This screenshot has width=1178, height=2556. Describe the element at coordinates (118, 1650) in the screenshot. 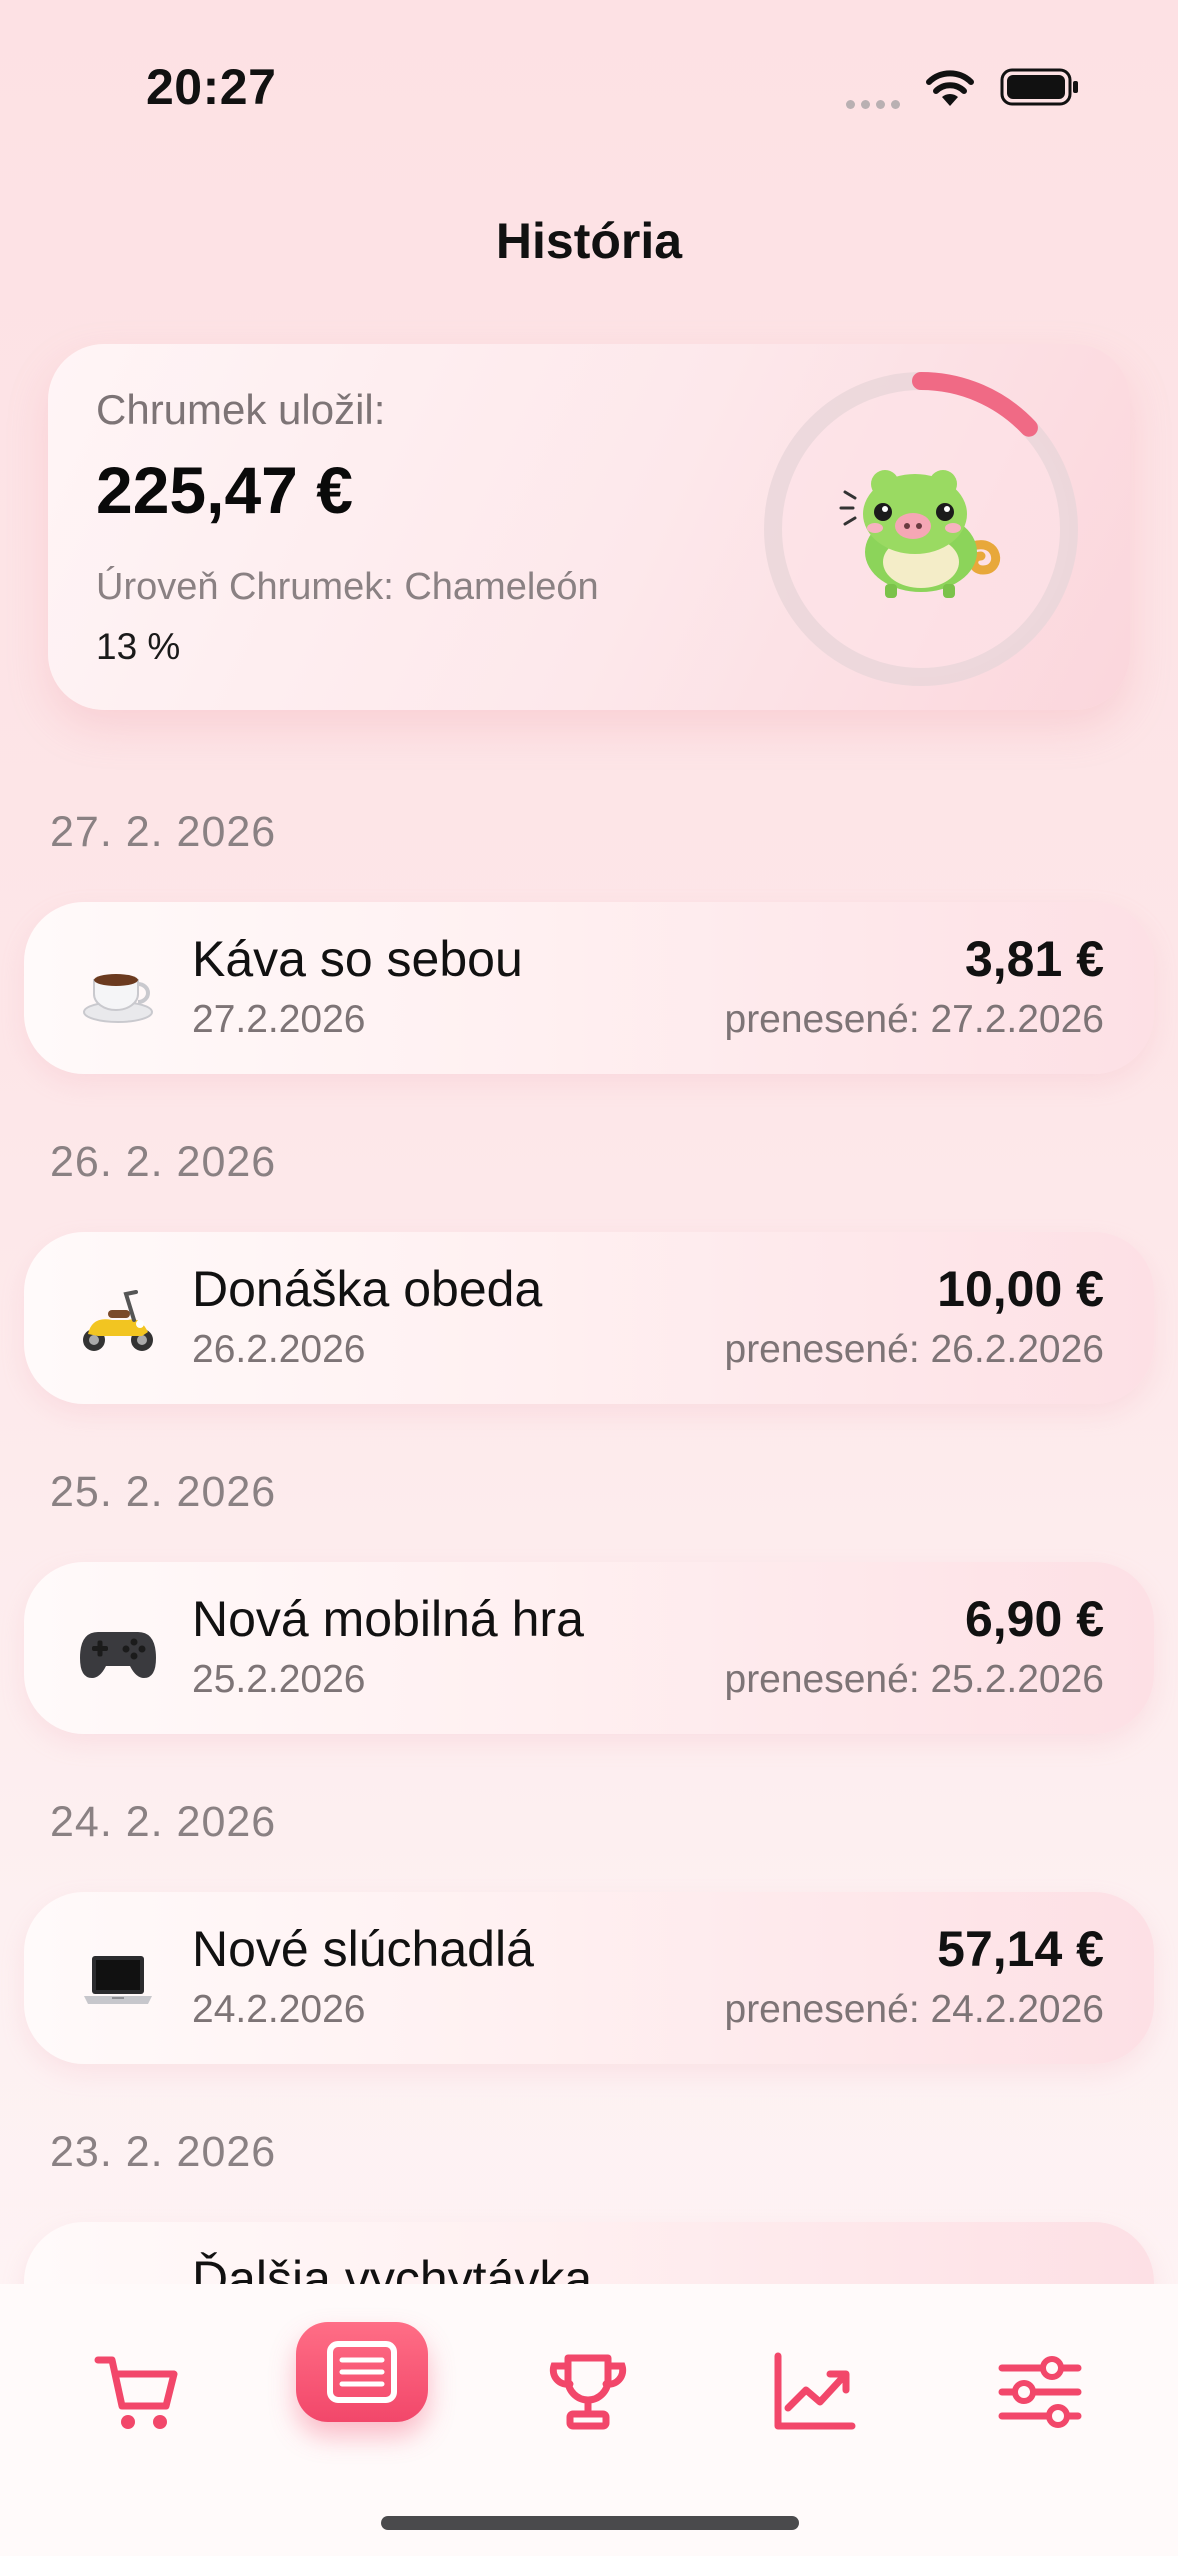

I see `gamepad-icon` at that location.